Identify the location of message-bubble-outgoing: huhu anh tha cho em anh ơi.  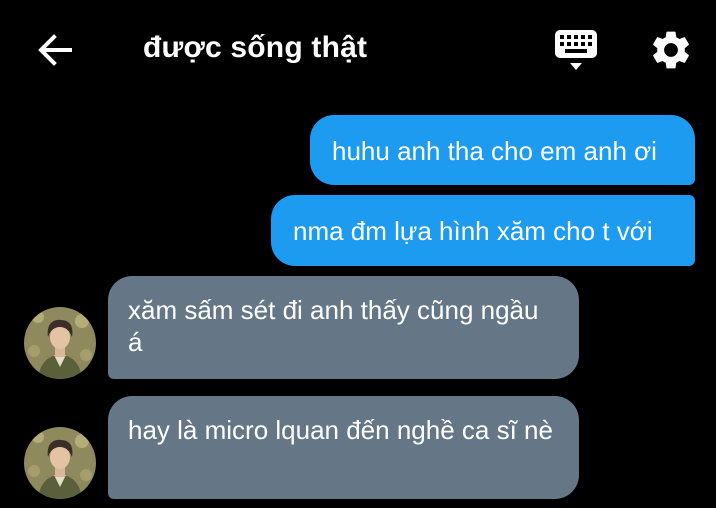
(502, 150).